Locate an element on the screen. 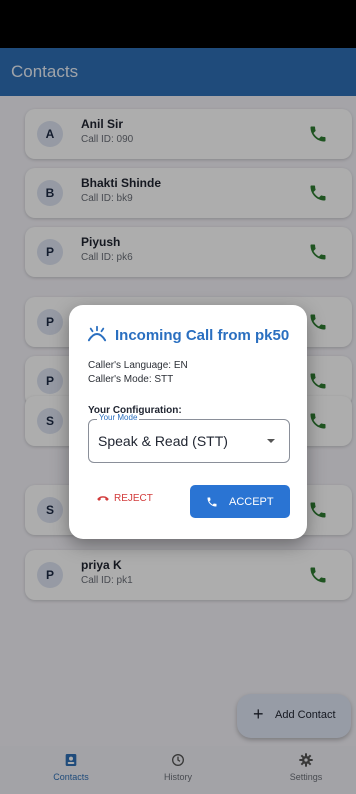 This screenshot has height=794, width=356. mode-select: Your Mode Speak & Read (STT) is located at coordinates (189, 438).